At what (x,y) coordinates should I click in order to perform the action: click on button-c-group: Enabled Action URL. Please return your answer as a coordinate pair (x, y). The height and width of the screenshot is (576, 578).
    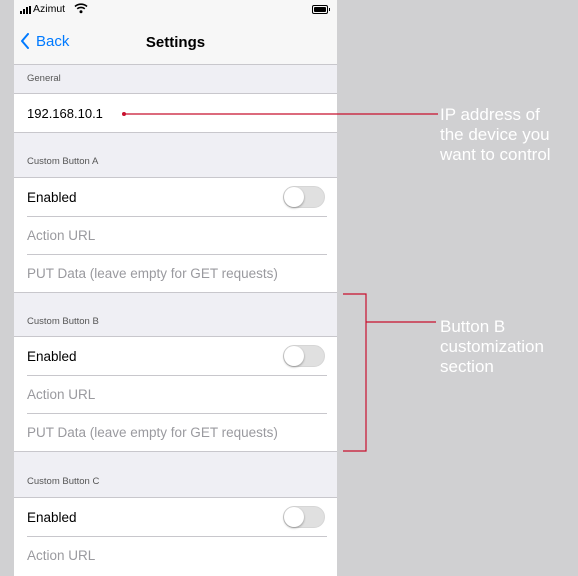
    Looking at the image, I should click on (175, 536).